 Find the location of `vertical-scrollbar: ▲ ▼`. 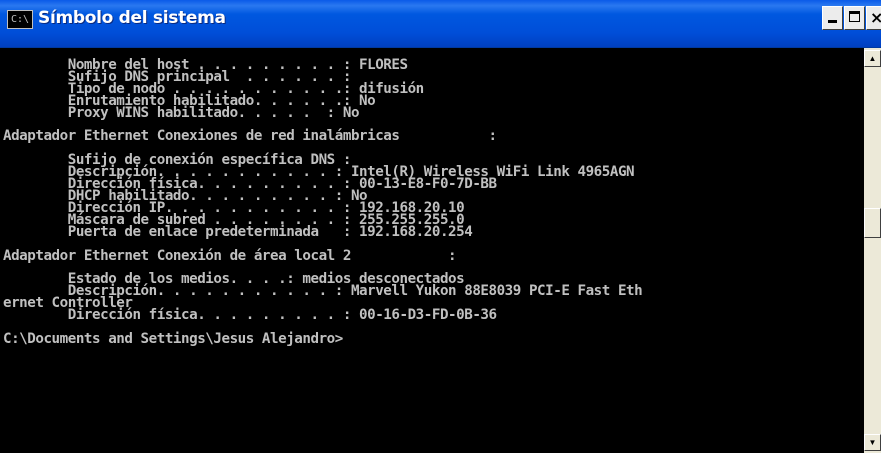

vertical-scrollbar: ▲ ▼ is located at coordinates (872, 250).